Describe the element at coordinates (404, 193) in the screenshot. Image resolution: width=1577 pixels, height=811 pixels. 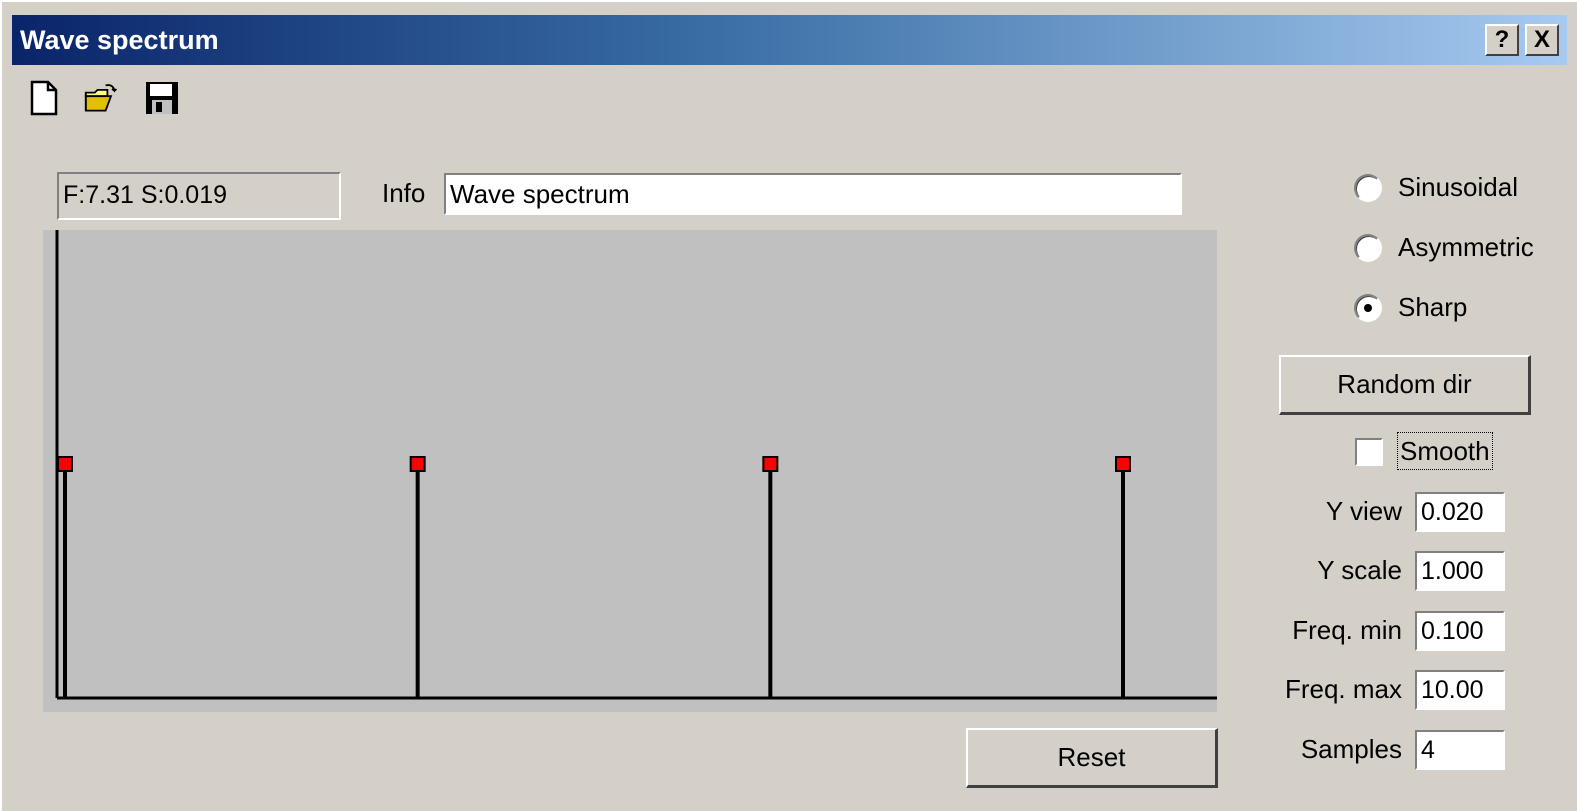
I see `info-label: Info` at that location.